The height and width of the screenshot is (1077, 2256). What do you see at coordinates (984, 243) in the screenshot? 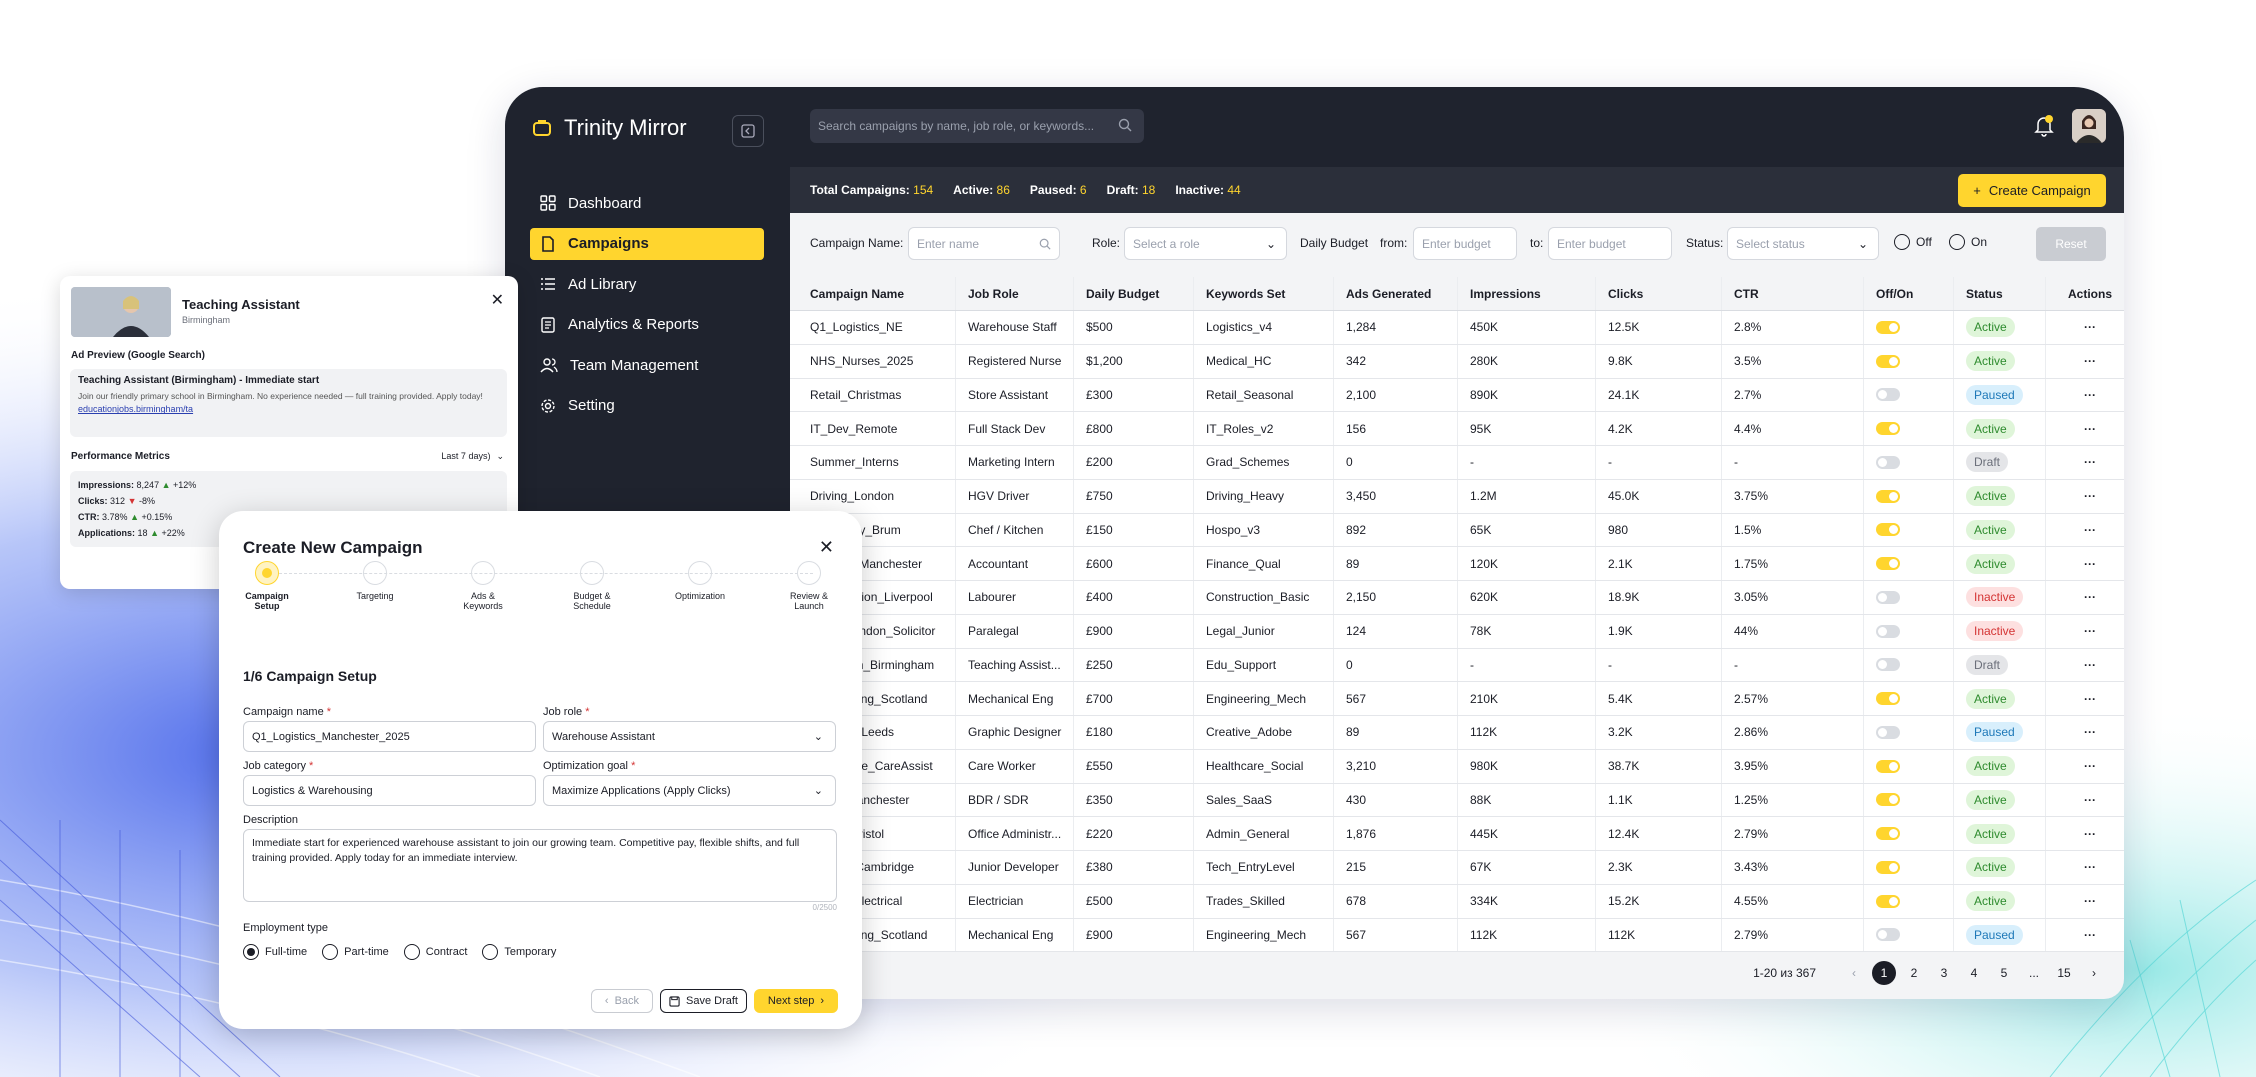
I see `filter-name-input: Enter name` at bounding box center [984, 243].